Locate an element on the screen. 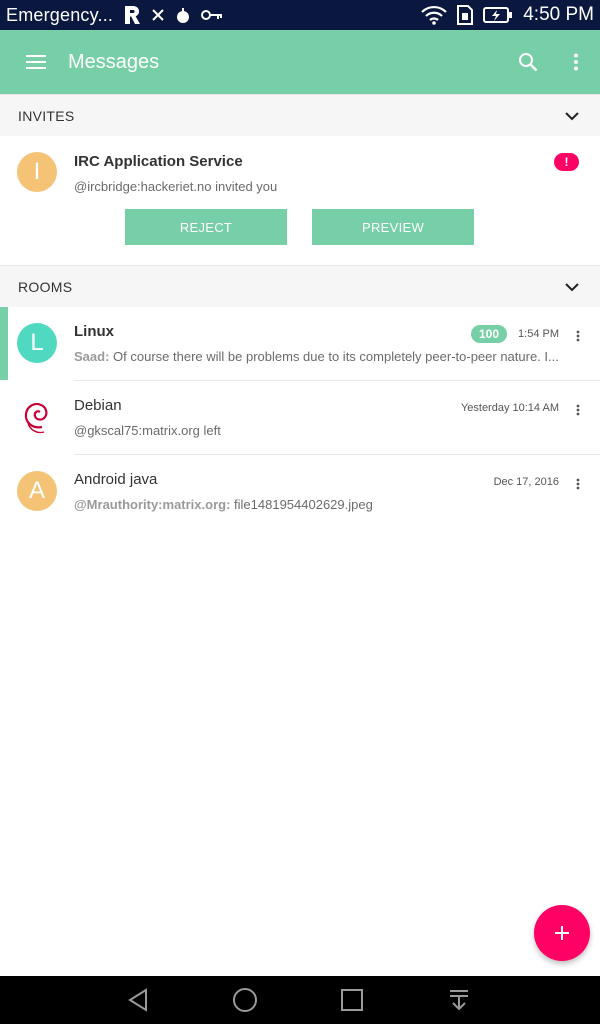 This screenshot has width=600, height=1024. unread-count-badge: 100 is located at coordinates (489, 334).